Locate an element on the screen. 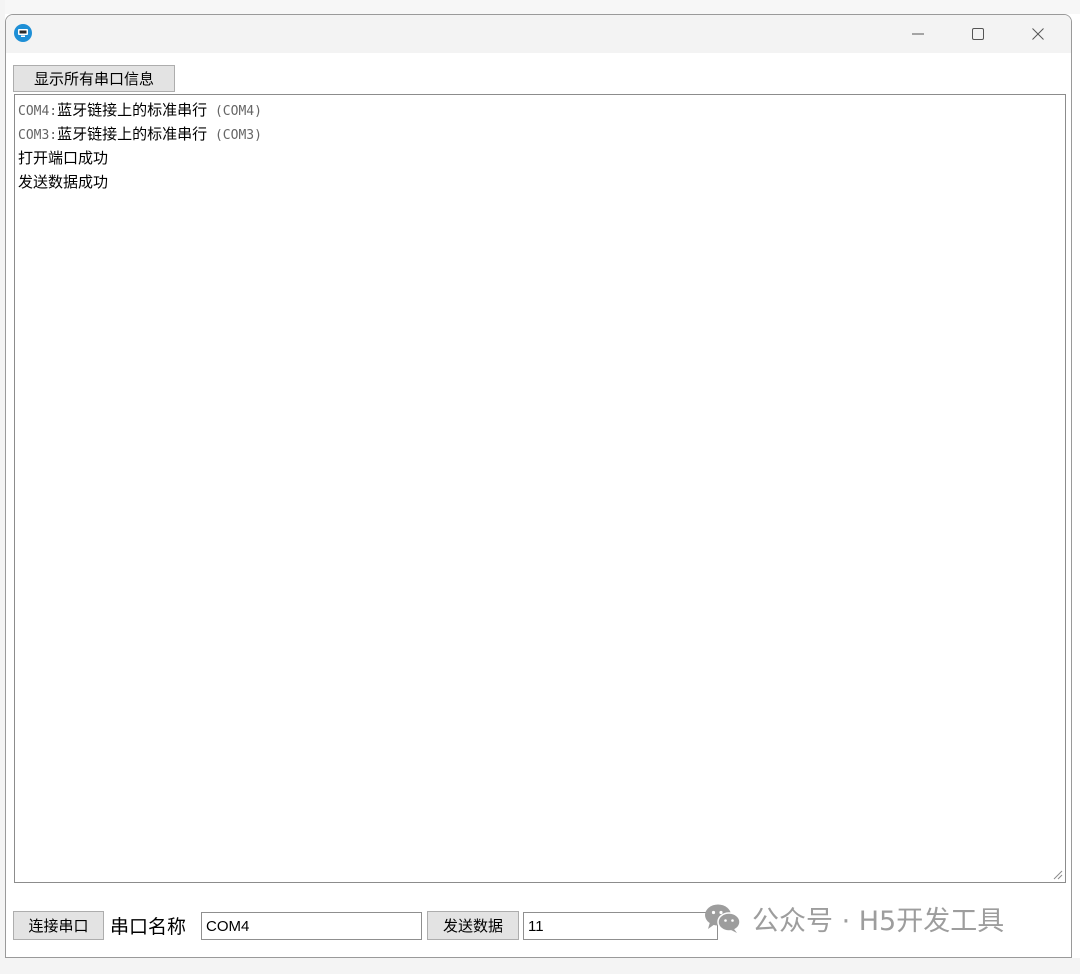 This screenshot has height=974, width=1080. minimize-icon is located at coordinates (918, 34).